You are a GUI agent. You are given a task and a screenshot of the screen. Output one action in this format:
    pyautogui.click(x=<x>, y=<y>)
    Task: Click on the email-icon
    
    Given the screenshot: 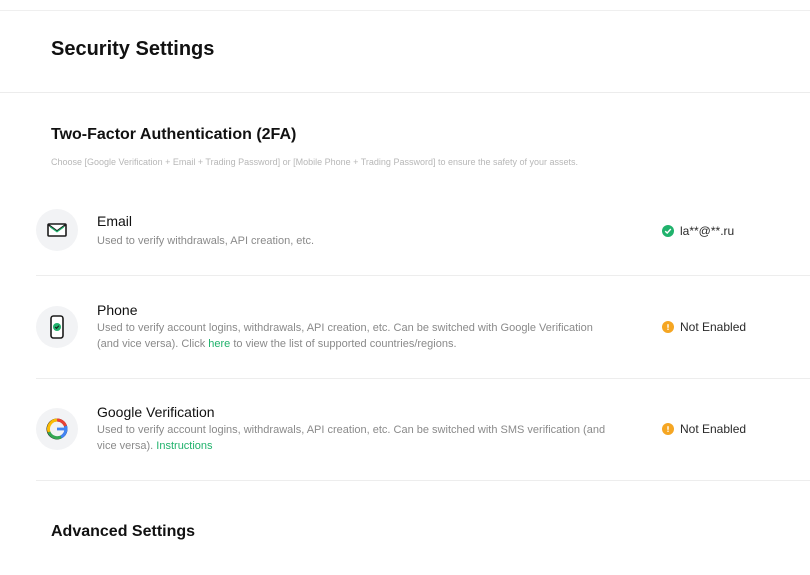 What is the action you would take?
    pyautogui.click(x=57, y=230)
    